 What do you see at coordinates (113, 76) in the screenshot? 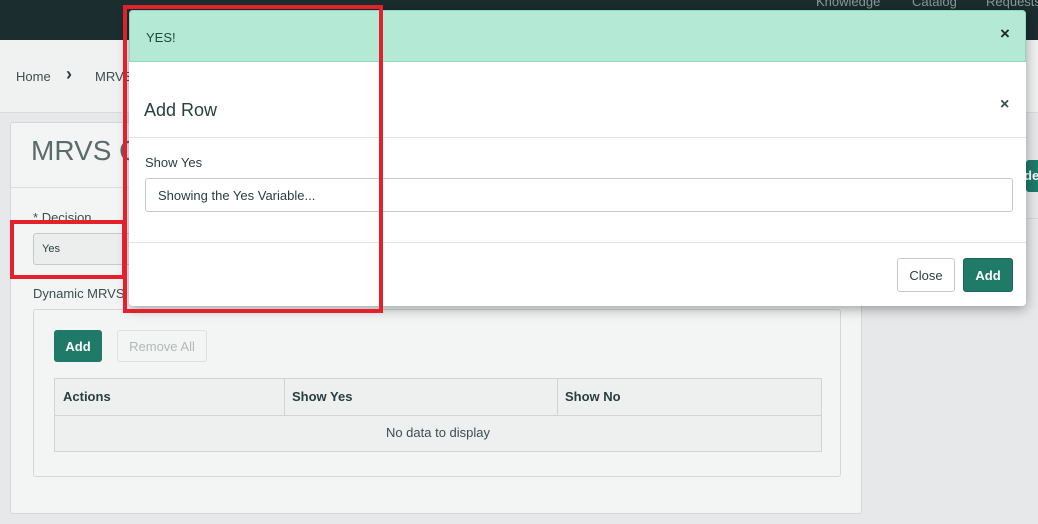
I see `breadcrumb-current: MRVS` at bounding box center [113, 76].